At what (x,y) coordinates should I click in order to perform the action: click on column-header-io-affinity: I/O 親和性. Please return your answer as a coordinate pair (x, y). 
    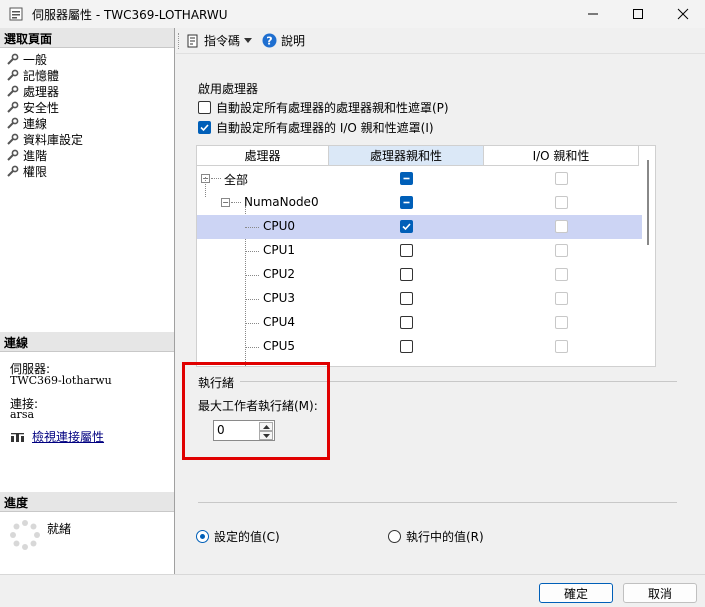
    Looking at the image, I should click on (561, 156).